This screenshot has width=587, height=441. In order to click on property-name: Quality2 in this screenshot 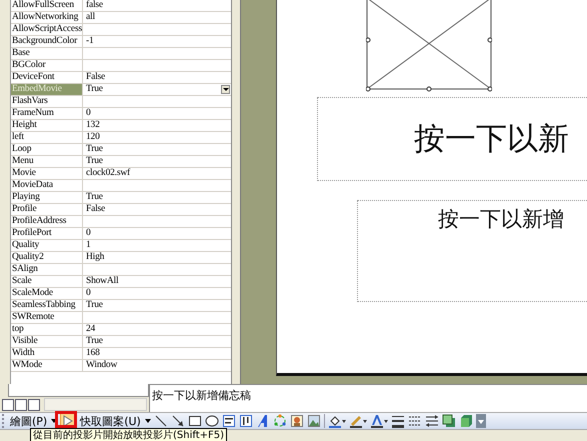, I will do `click(47, 257)`.